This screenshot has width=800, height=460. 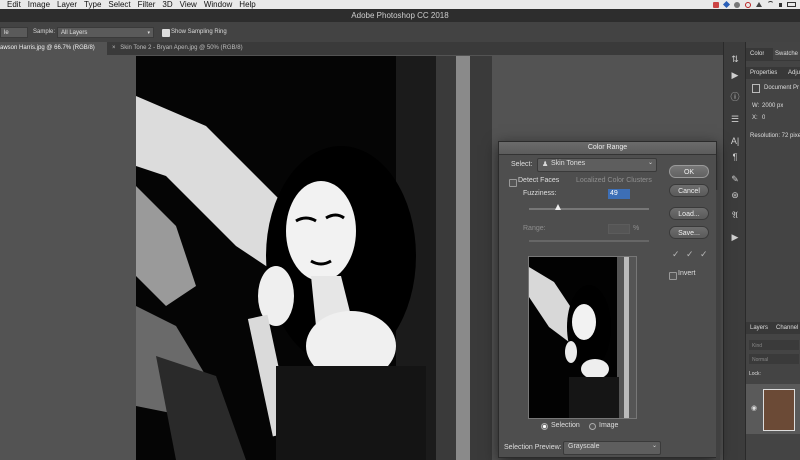 What do you see at coordinates (786, 54) in the screenshot?
I see `tab-swatches: Swatche` at bounding box center [786, 54].